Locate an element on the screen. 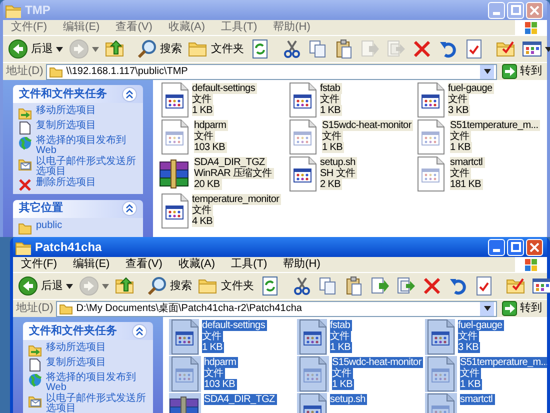 The image size is (550, 413). sync-icon is located at coordinates (270, 286).